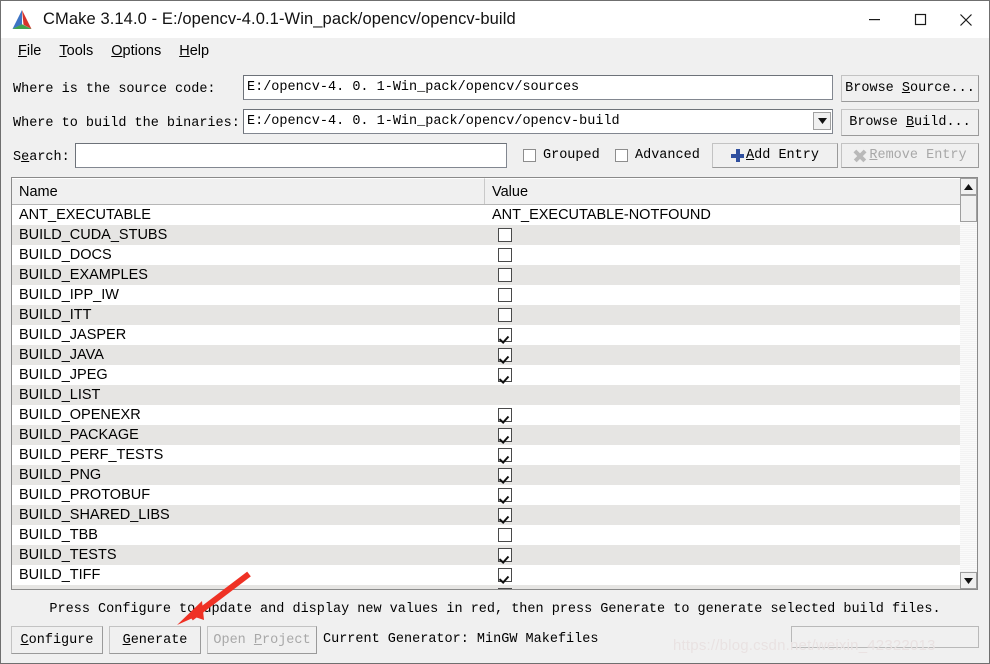 The width and height of the screenshot is (990, 664). What do you see at coordinates (487, 475) in the screenshot?
I see `table-row: BUILD_PNG` at bounding box center [487, 475].